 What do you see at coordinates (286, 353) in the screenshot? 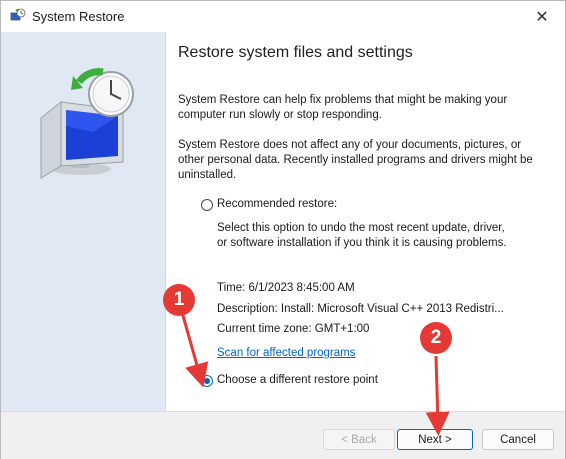
I see `scan-affected-programs-link: Scan for affected programs` at bounding box center [286, 353].